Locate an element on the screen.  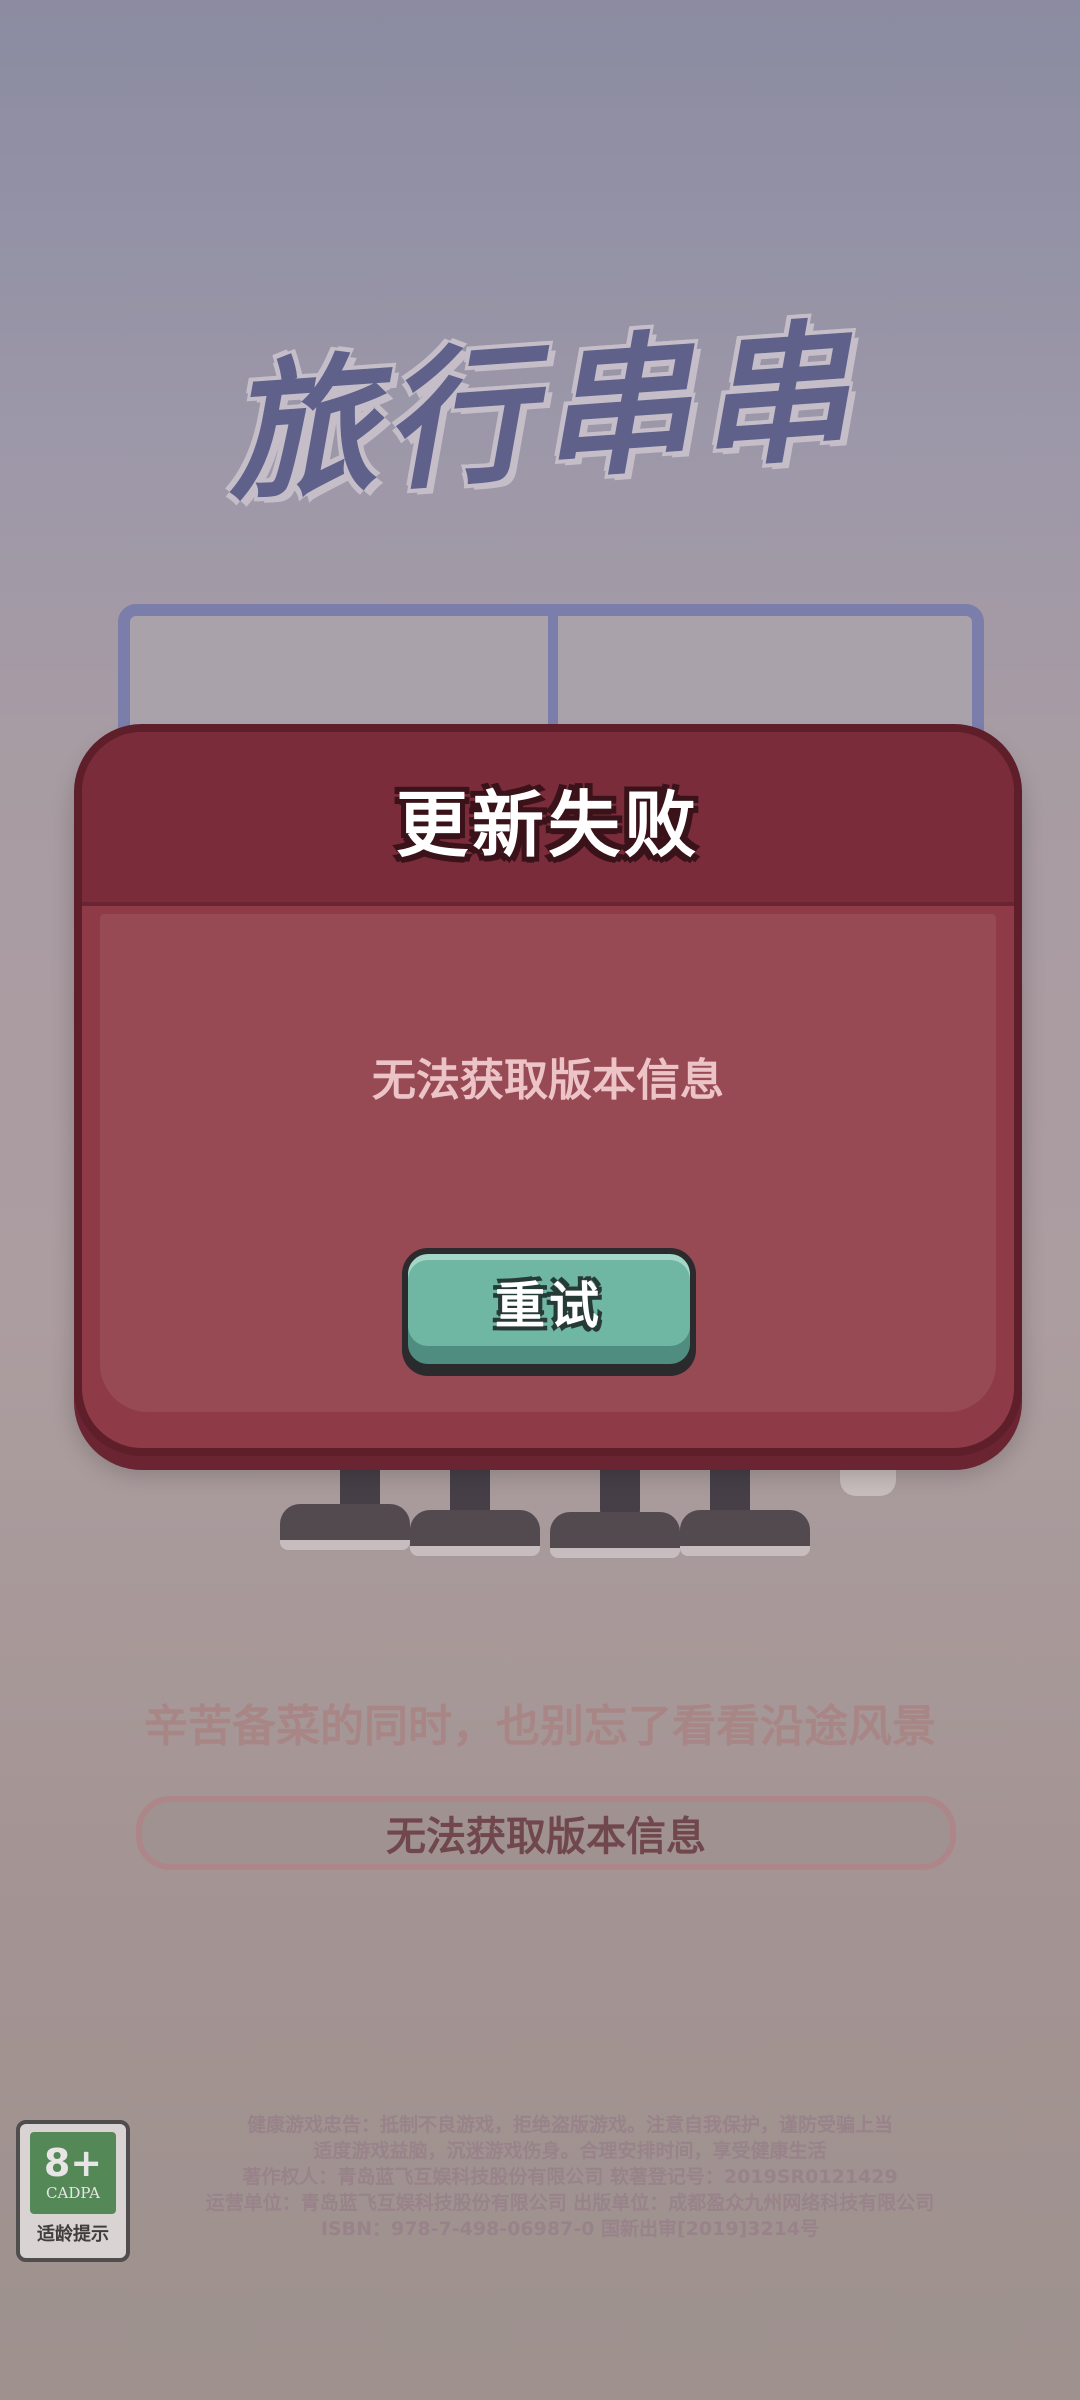
dialog-message: 无法获取版本信息 is located at coordinates (548, 1080).